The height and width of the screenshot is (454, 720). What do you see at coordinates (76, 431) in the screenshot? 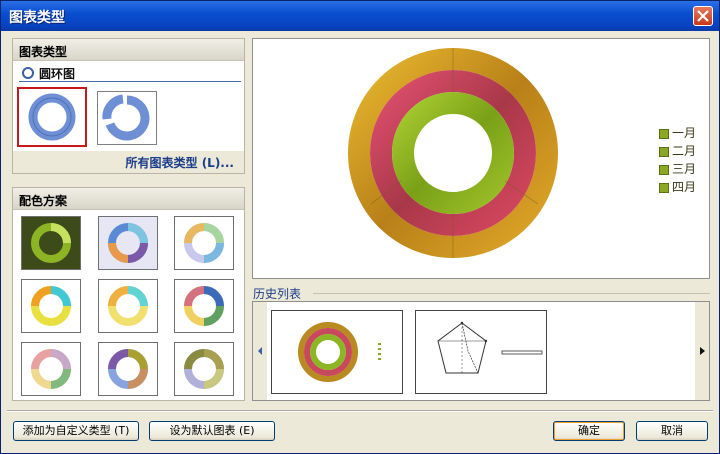
I see `add-custom-type-button: 添加为自定义类型 (T)` at bounding box center [76, 431].